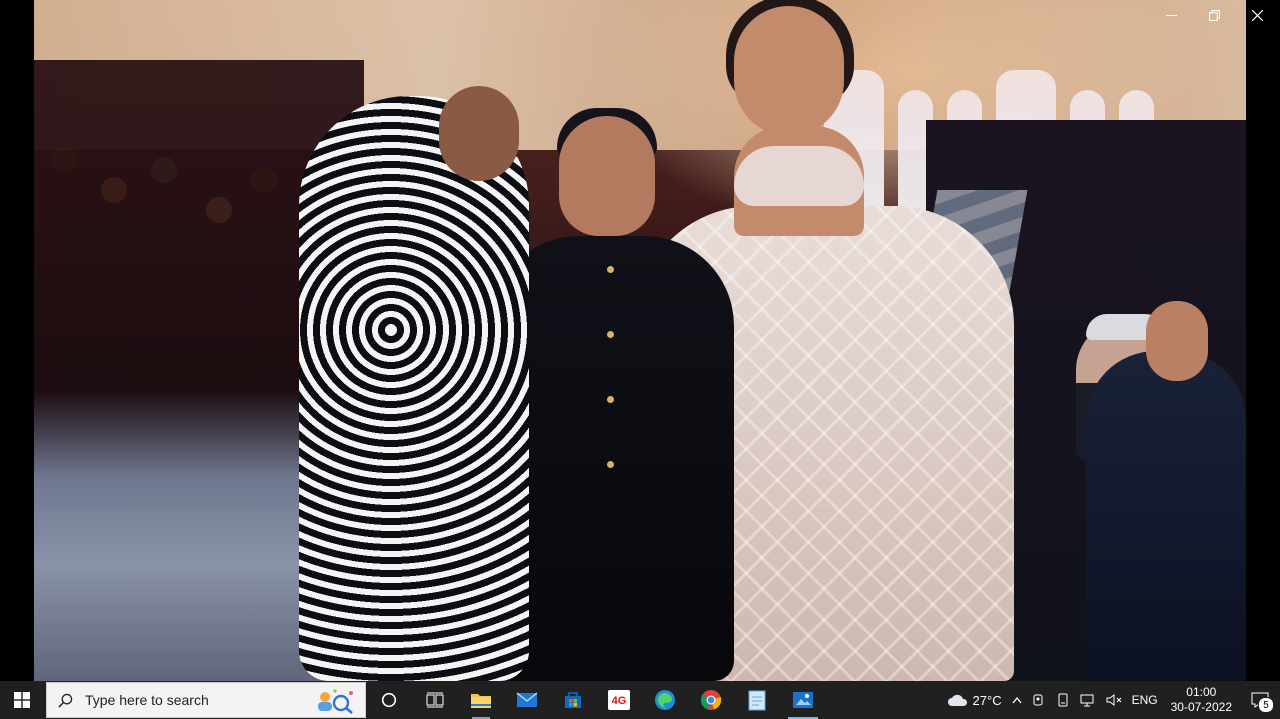 This screenshot has width=1280, height=719. I want to click on chevron-up-icon, so click(1017, 700).